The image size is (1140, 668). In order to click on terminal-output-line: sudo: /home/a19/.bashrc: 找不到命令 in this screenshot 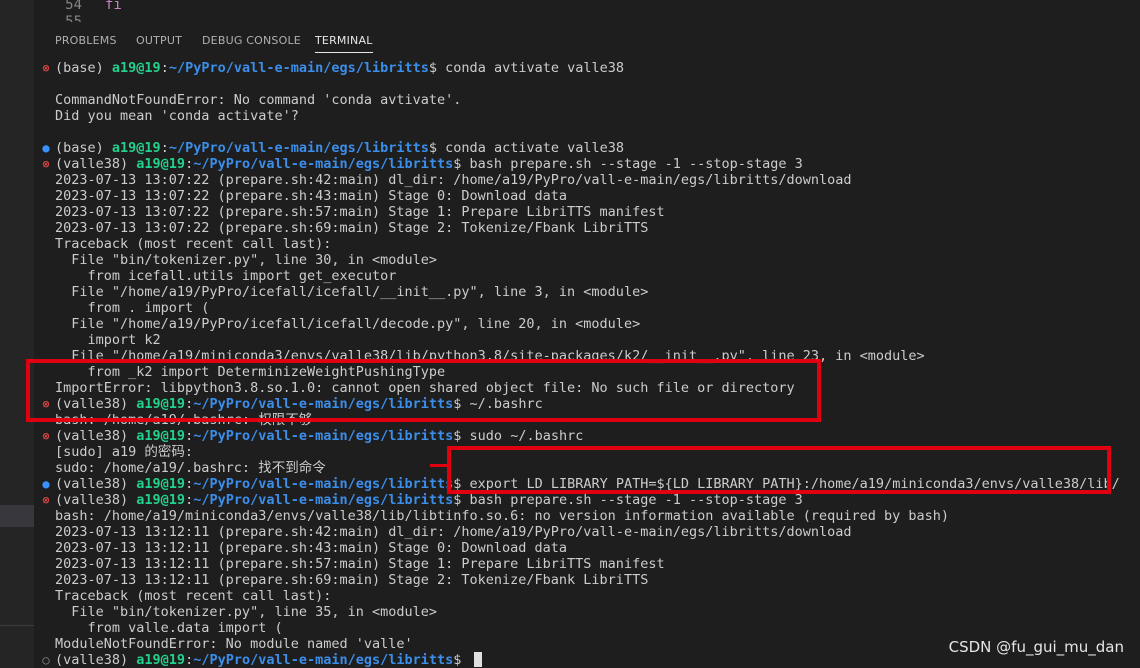, I will do `click(190, 468)`.